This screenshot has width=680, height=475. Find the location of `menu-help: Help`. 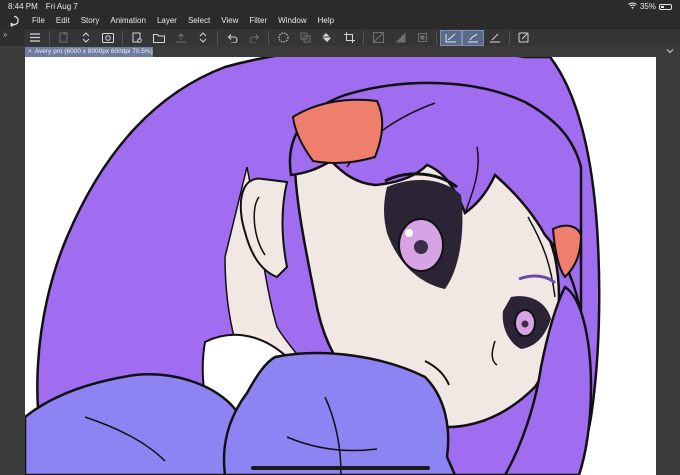

menu-help: Help is located at coordinates (326, 20).